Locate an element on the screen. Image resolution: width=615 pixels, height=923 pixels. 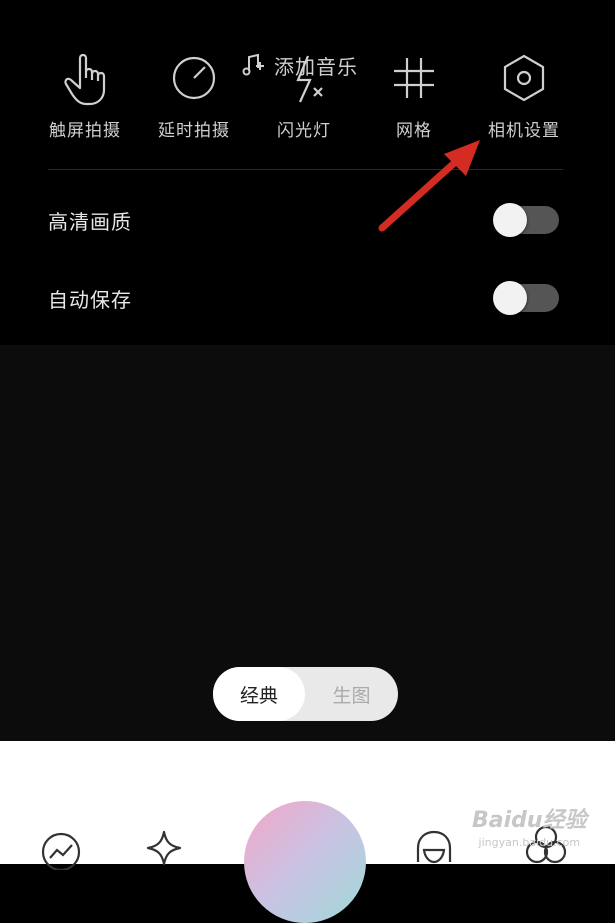
sparkle-icon is located at coordinates (164, 848).